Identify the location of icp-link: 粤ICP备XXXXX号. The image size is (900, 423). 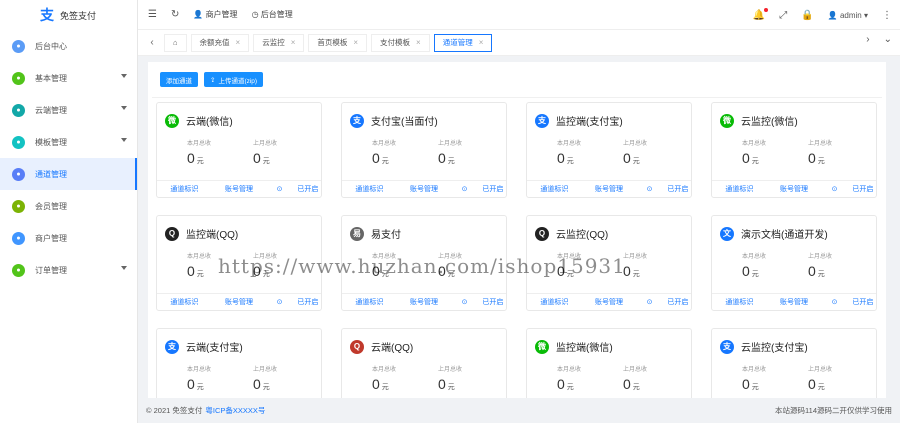
(235, 410).